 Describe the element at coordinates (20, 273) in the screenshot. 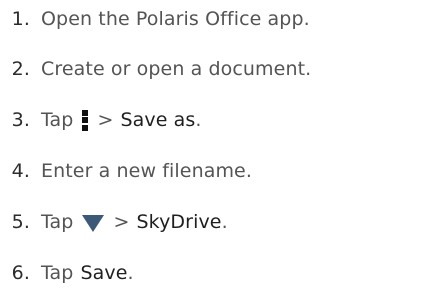

I see `step-number: 6.` at that location.